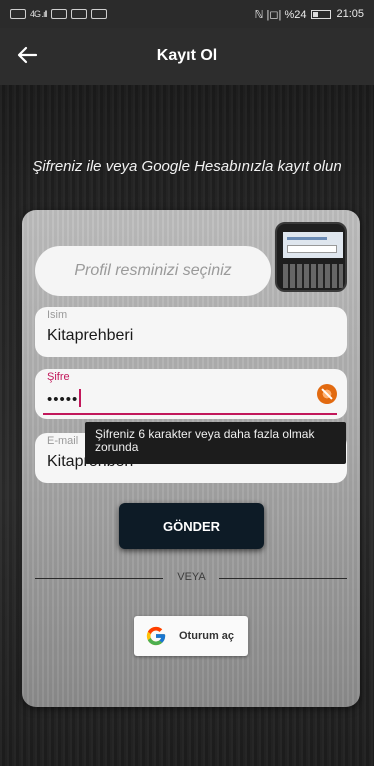  What do you see at coordinates (327, 394) in the screenshot?
I see `error-icon` at bounding box center [327, 394].